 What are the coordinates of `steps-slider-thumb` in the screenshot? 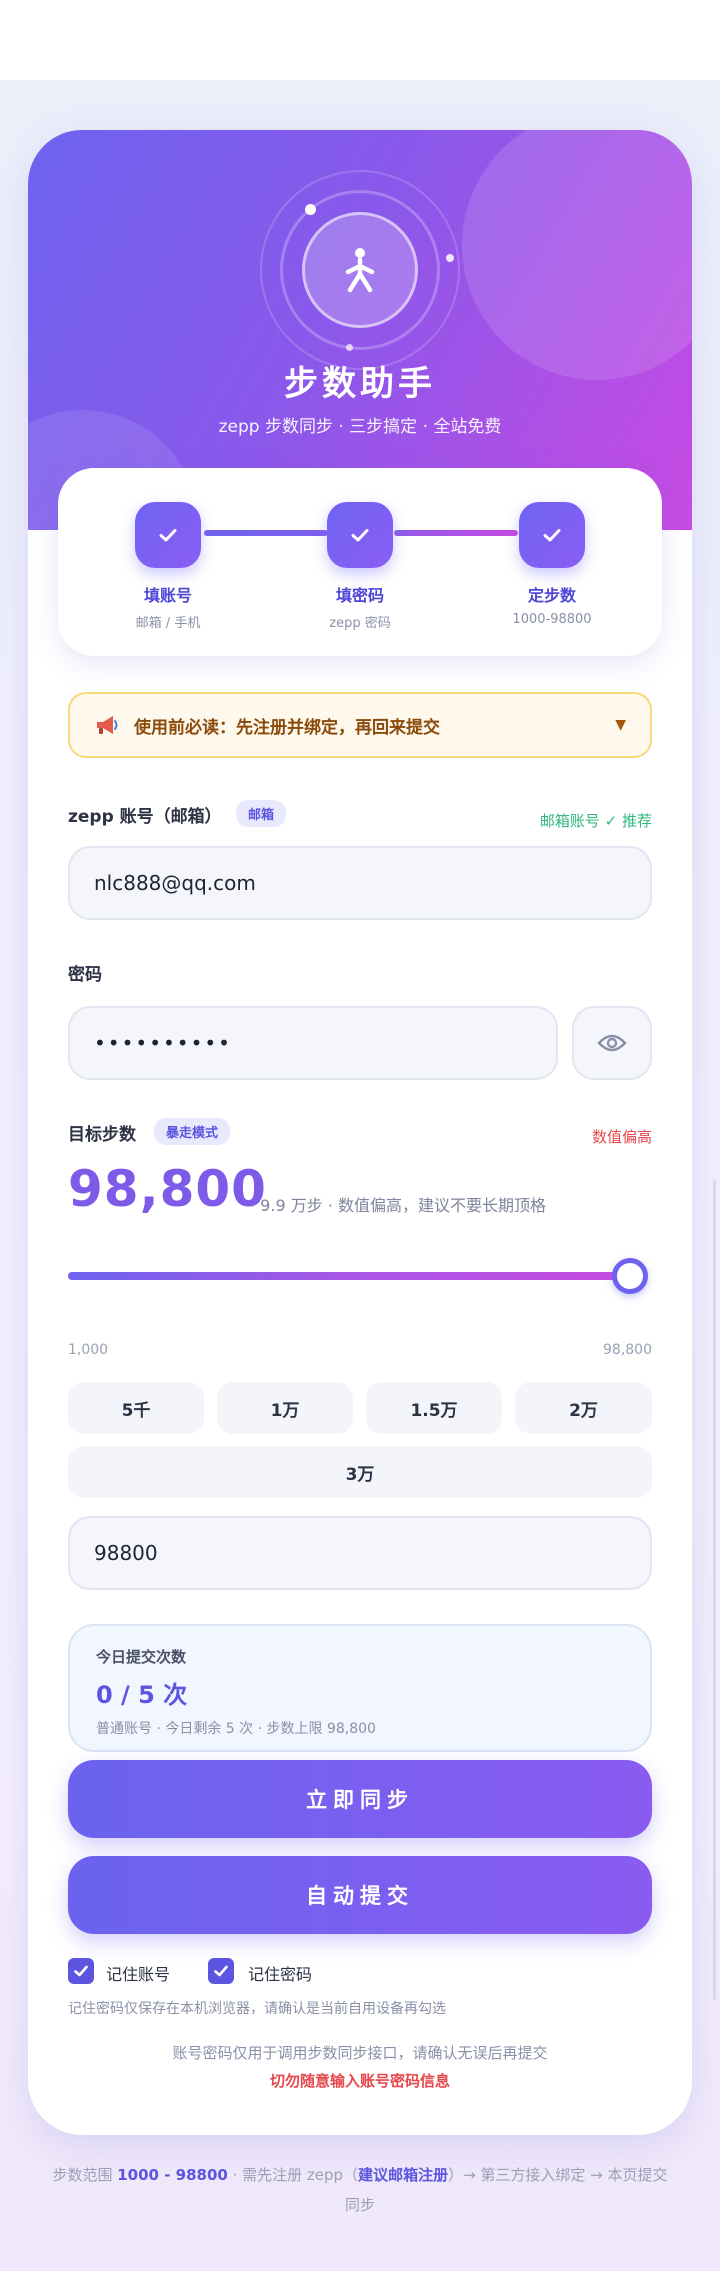 It's located at (630, 1276).